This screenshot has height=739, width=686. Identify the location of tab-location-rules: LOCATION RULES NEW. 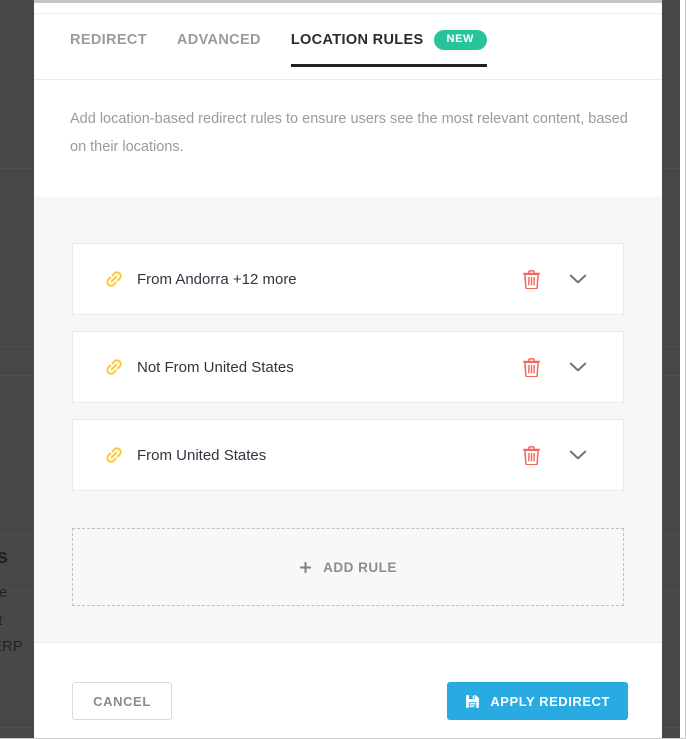
(389, 48).